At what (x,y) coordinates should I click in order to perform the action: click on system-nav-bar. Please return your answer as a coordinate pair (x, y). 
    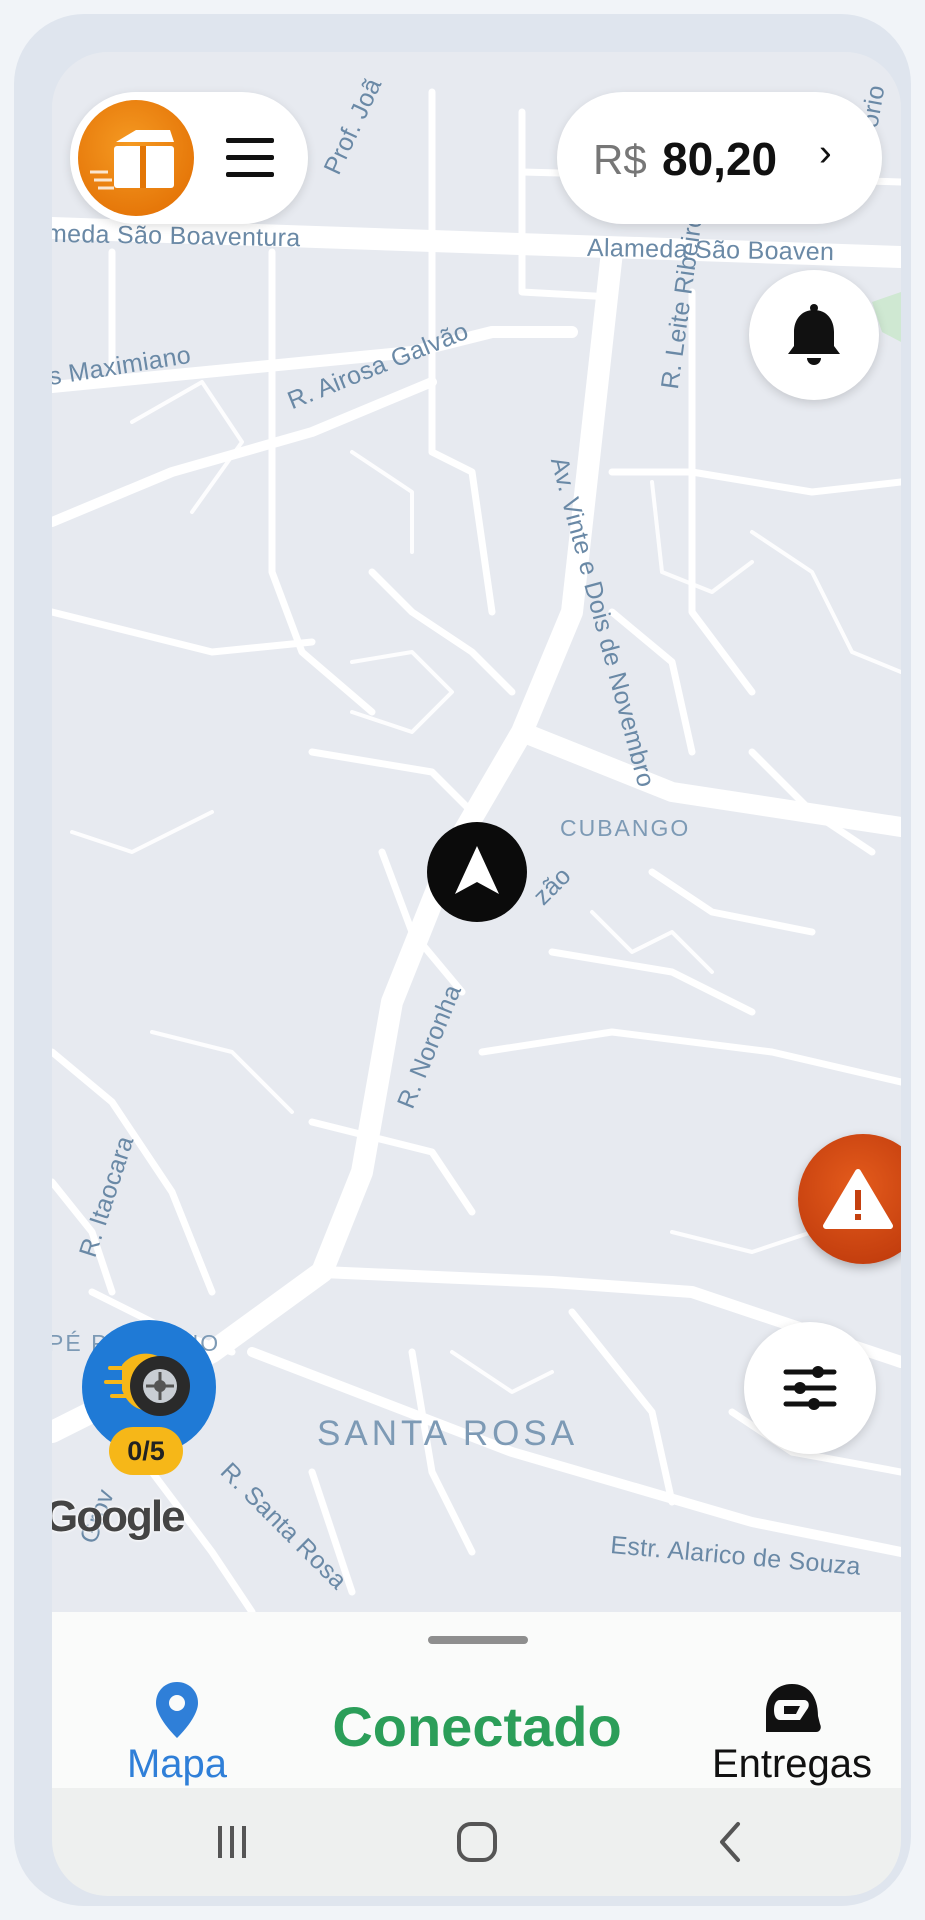
    Looking at the image, I should click on (476, 1842).